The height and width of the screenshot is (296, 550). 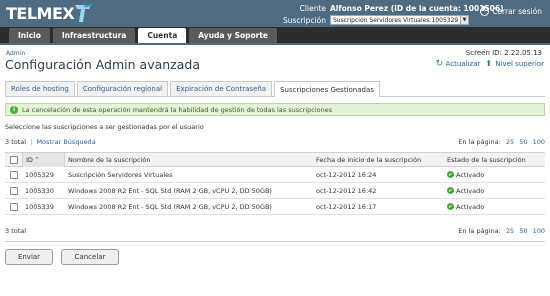 I want to click on cell-id: 1005339, so click(x=39, y=206).